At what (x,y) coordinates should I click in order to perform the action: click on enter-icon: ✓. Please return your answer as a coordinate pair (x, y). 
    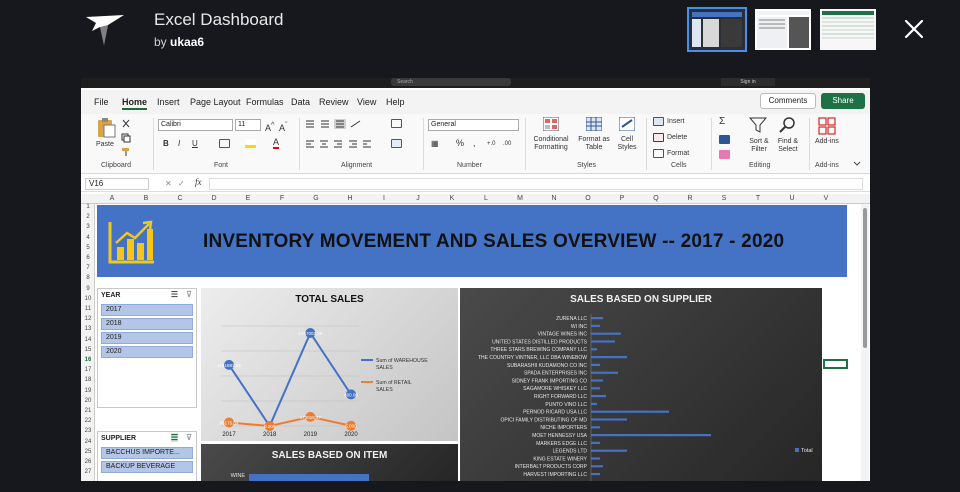
    Looking at the image, I should click on (181, 184).